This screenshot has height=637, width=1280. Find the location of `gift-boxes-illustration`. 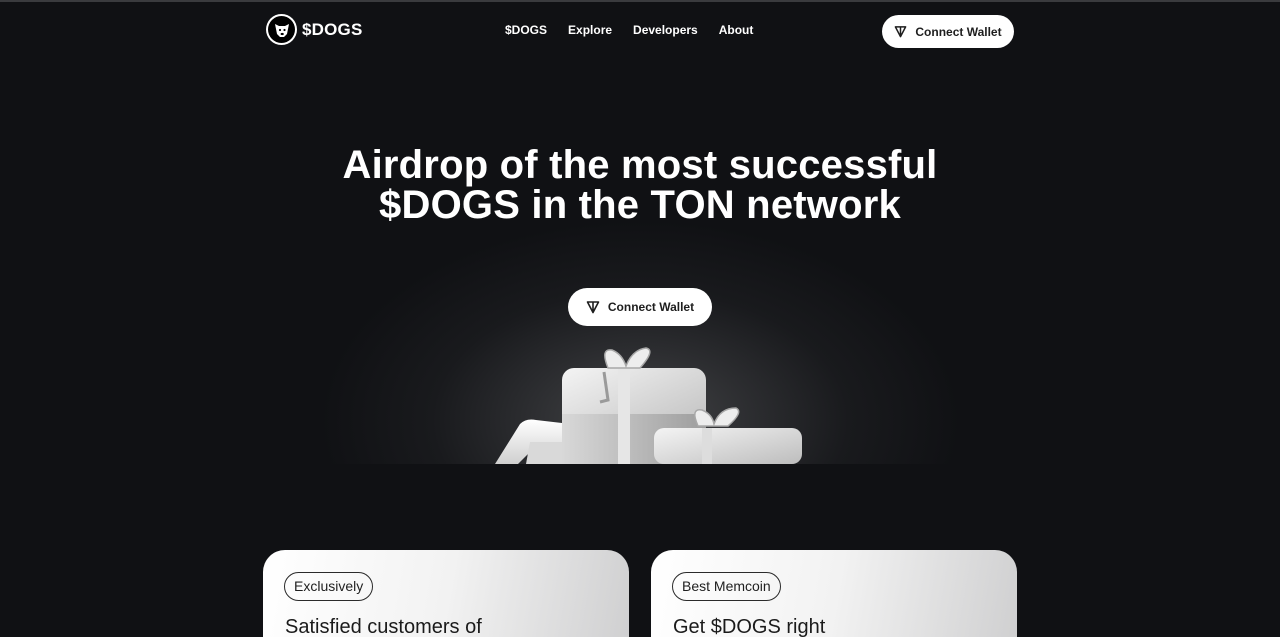

gift-boxes-illustration is located at coordinates (648, 405).